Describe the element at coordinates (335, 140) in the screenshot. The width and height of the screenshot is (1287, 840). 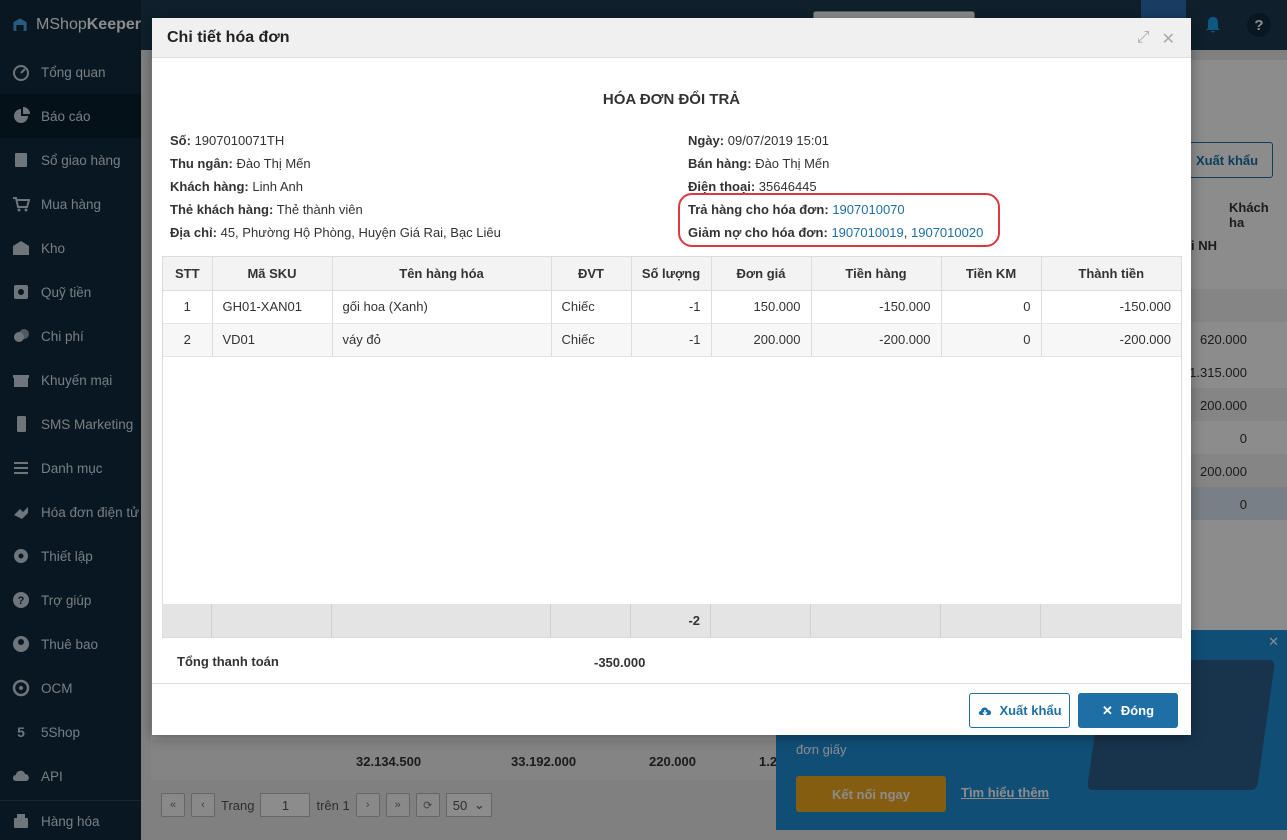
I see `info-row: Số: 1907010071TH` at that location.